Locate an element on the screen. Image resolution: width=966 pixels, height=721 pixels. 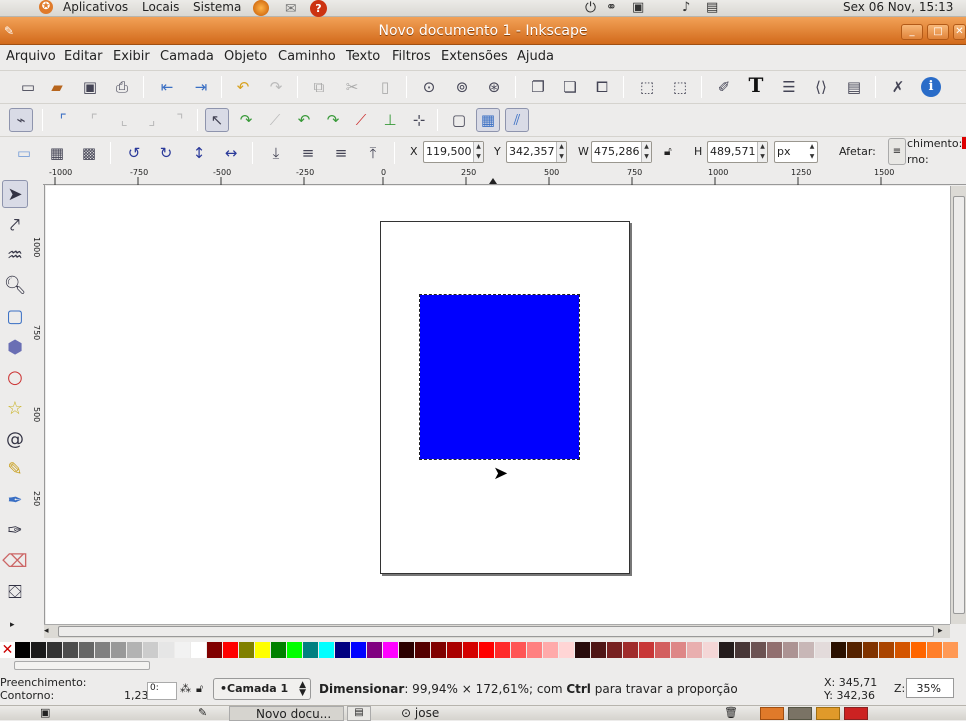
snap-cusp-icon: ↶ is located at coordinates (304, 120).